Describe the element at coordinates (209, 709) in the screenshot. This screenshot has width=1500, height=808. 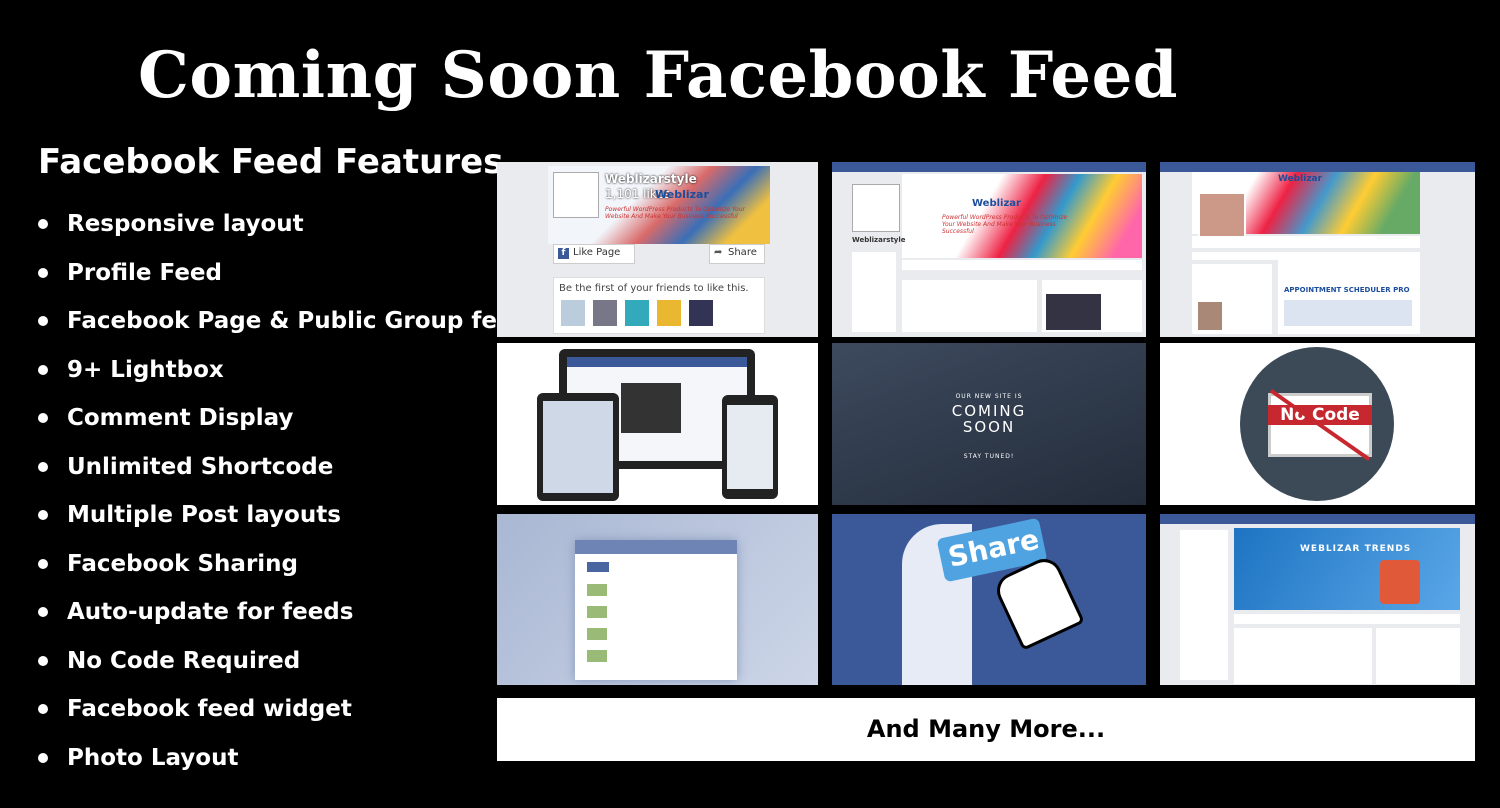
I see `feature-label: Facebook feed widget` at that location.